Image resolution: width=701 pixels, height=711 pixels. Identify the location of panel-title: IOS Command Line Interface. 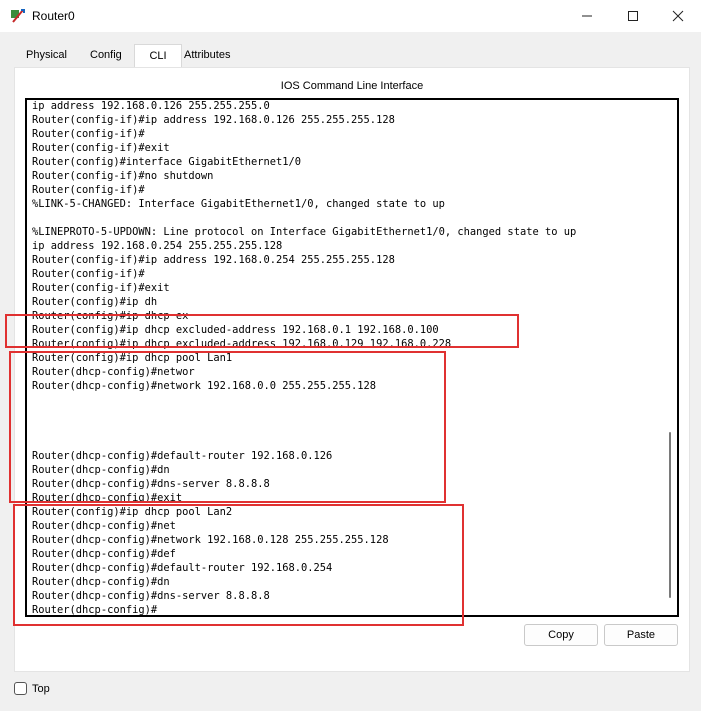
(352, 86).